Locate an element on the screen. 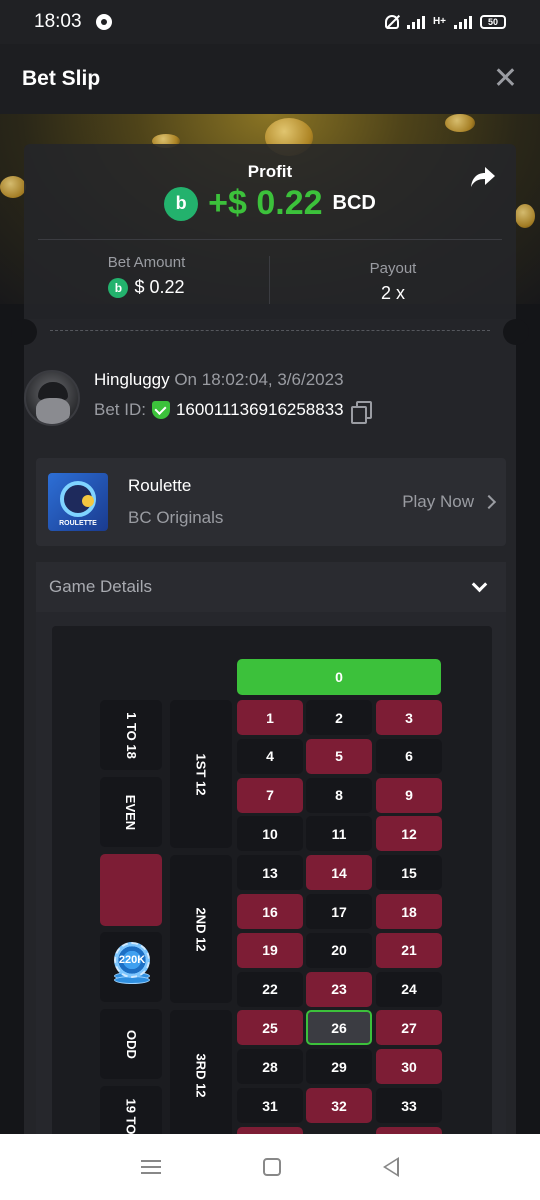 This screenshot has height=1200, width=540. roulette-number-23: 23 is located at coordinates (339, 989).